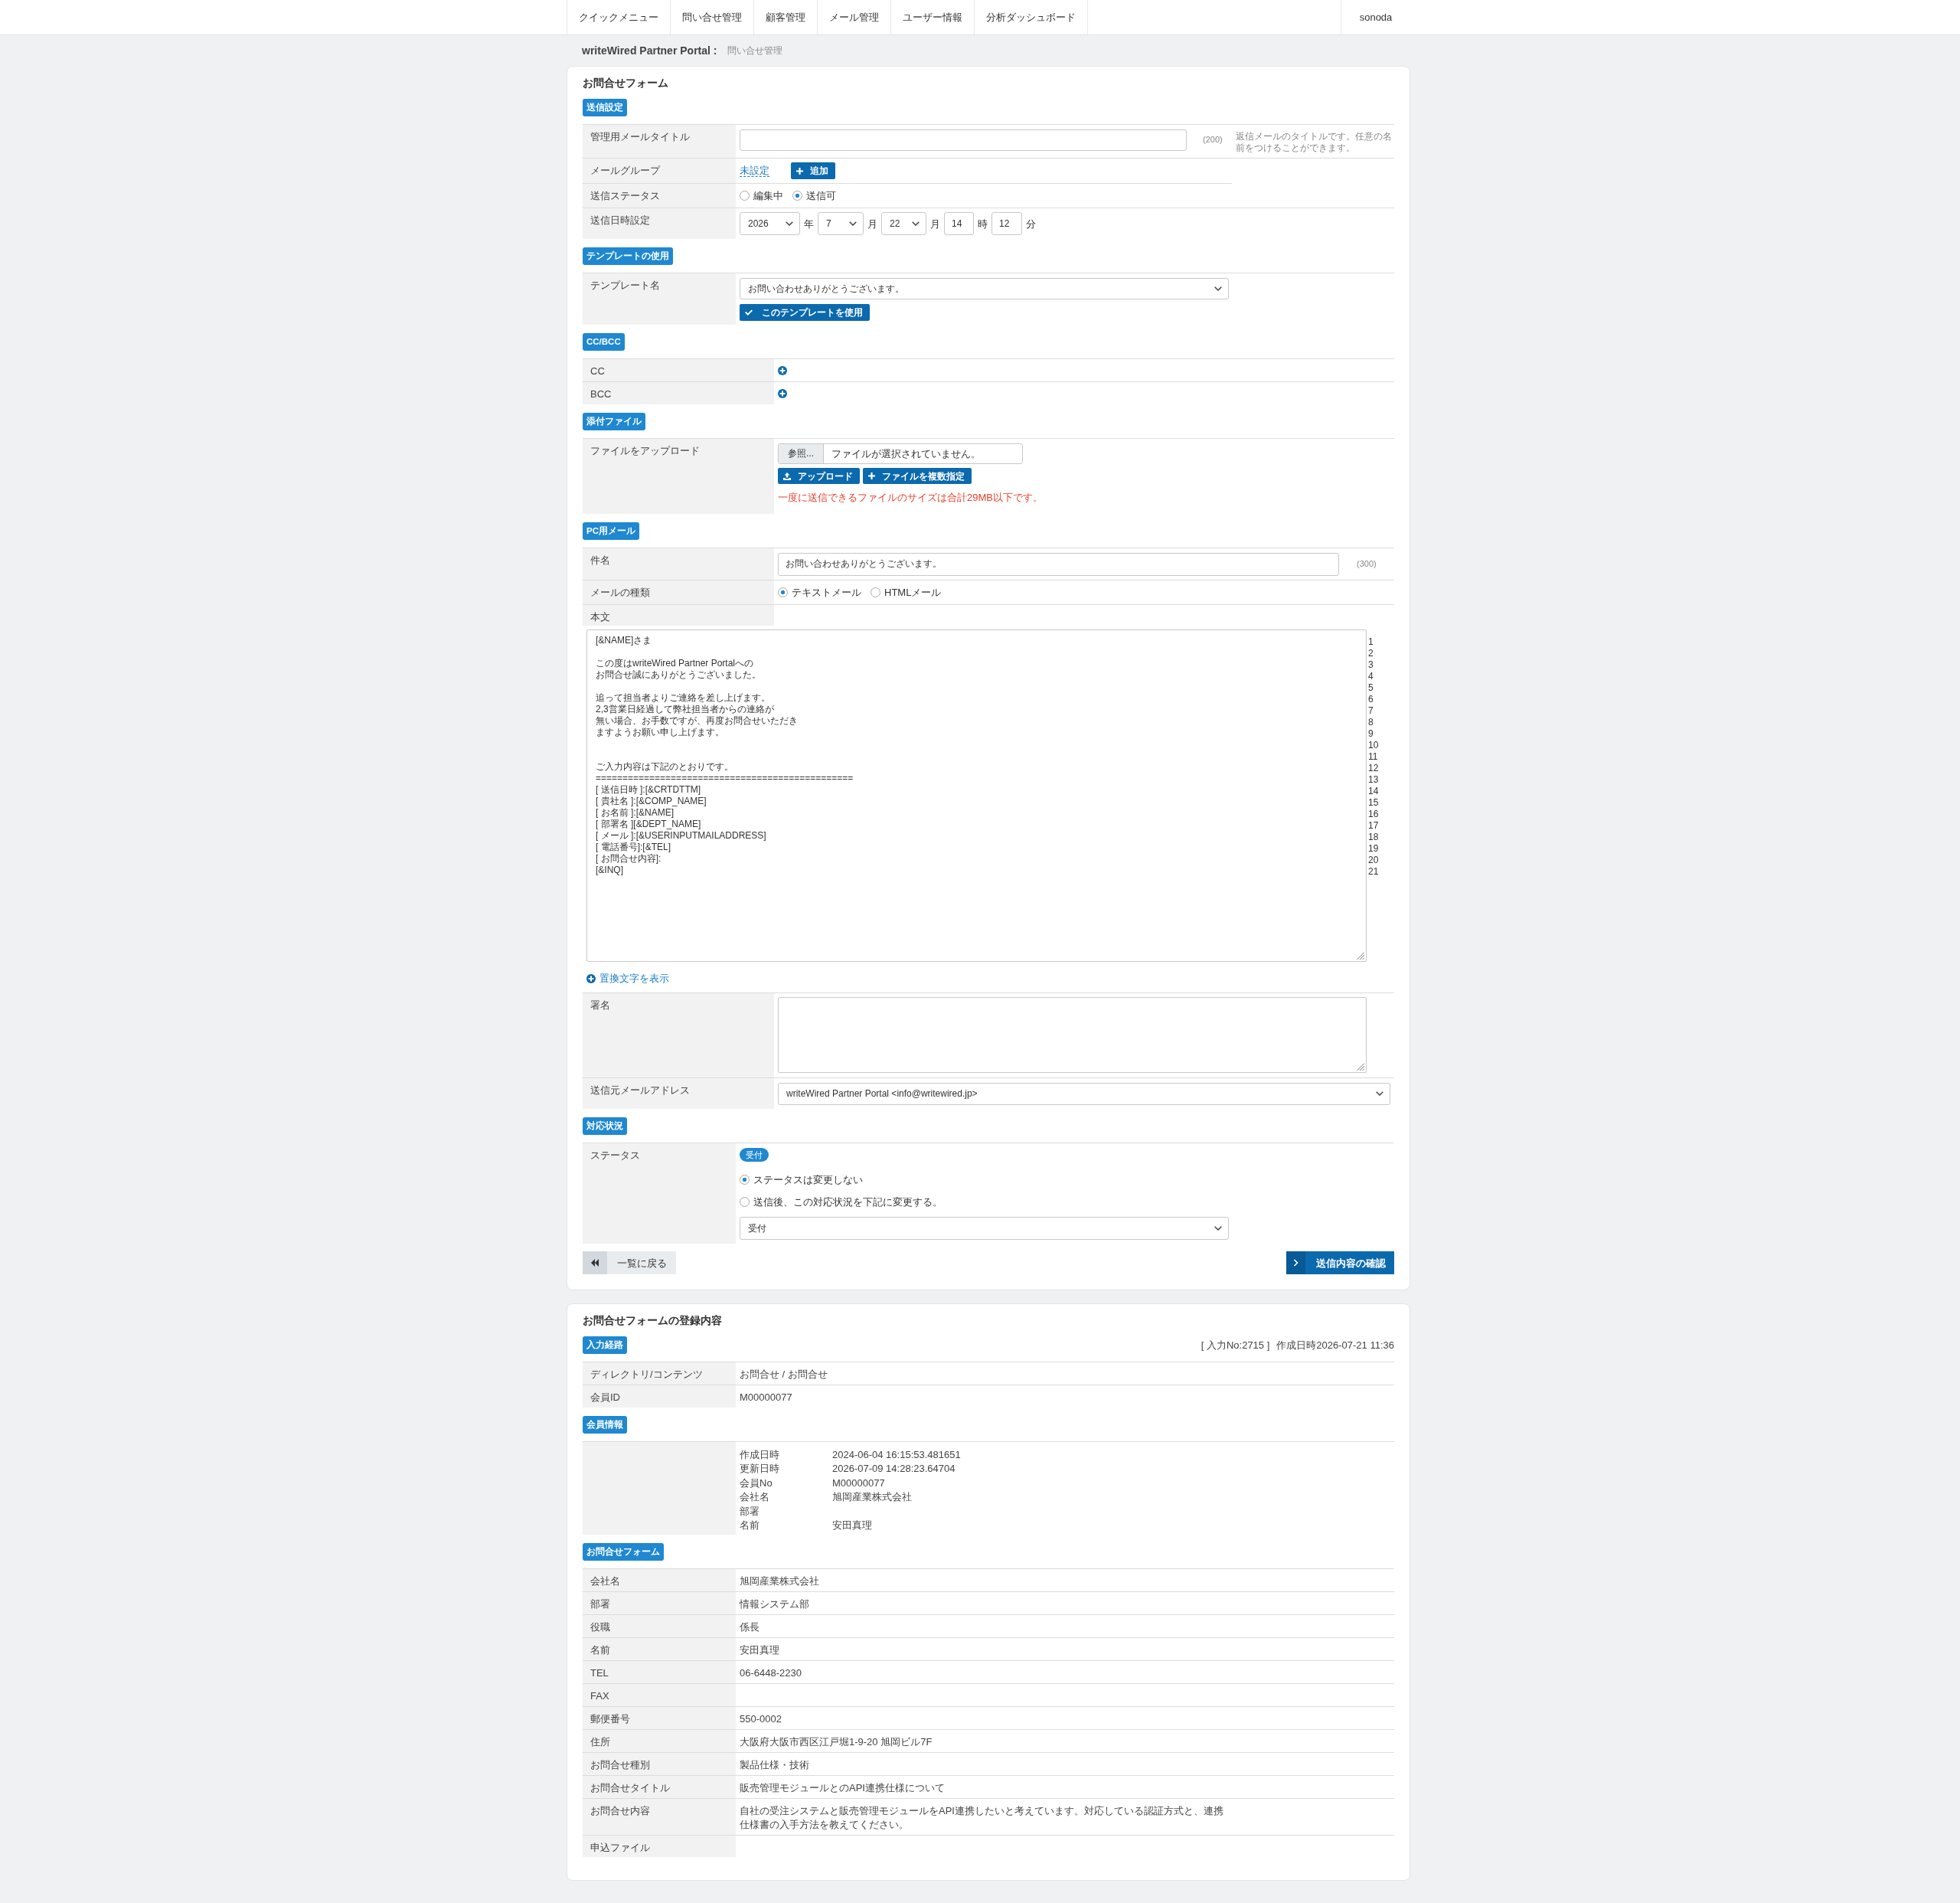  I want to click on user-menu: sonoda, so click(1375, 17).